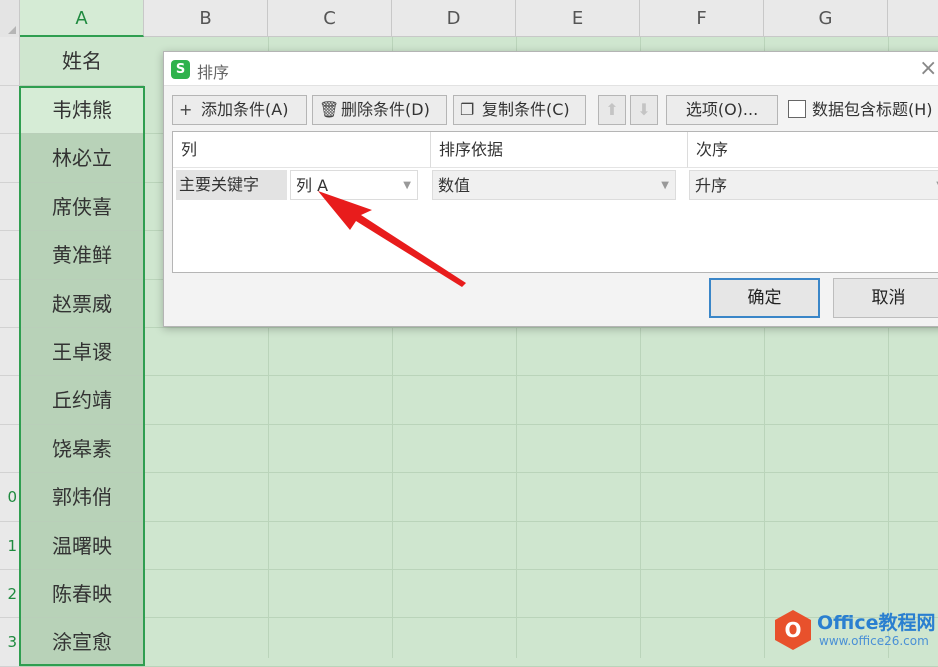  Describe the element at coordinates (826, 18) in the screenshot. I see `column-header-g: G` at that location.